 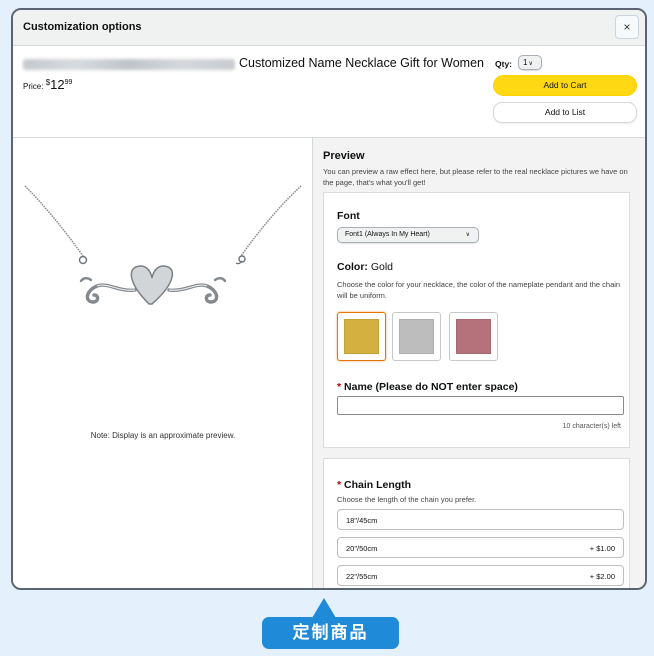 I want to click on color-label: Color:, so click(x=352, y=267).